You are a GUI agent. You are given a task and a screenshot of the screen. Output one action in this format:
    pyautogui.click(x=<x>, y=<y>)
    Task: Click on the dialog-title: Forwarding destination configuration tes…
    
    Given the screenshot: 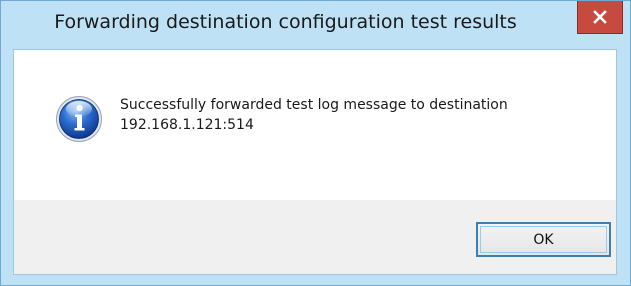 What is the action you would take?
    pyautogui.click(x=285, y=22)
    